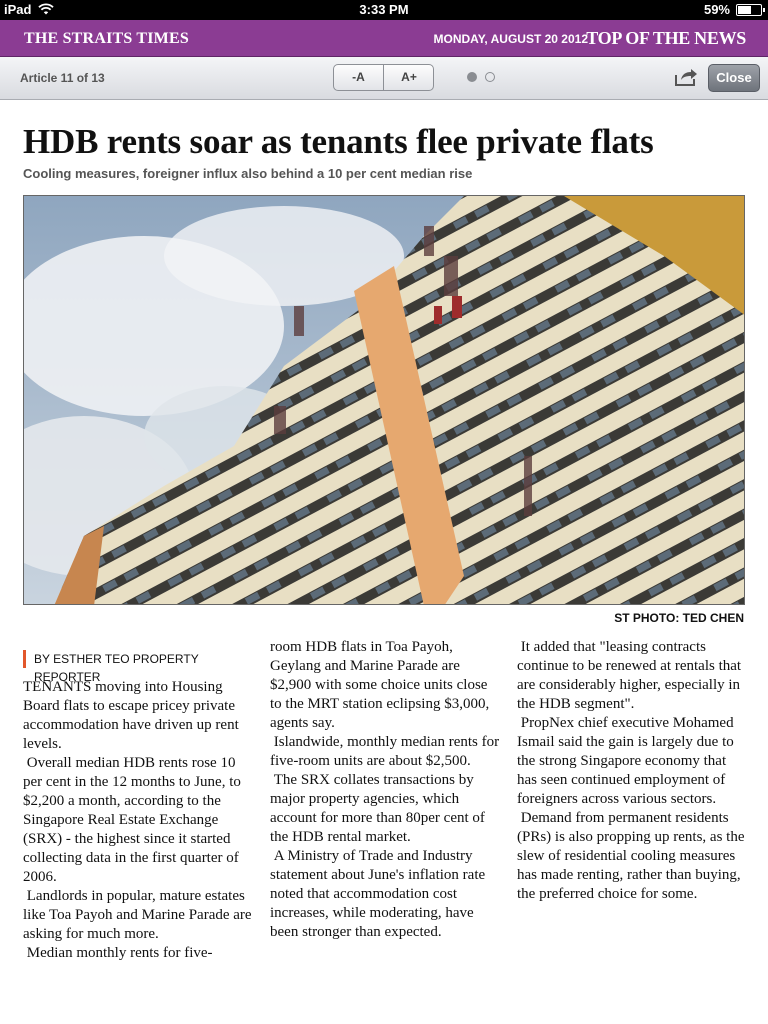  Describe the element at coordinates (666, 38) in the screenshot. I see `section-title: TOP OF THE NEWS` at that location.